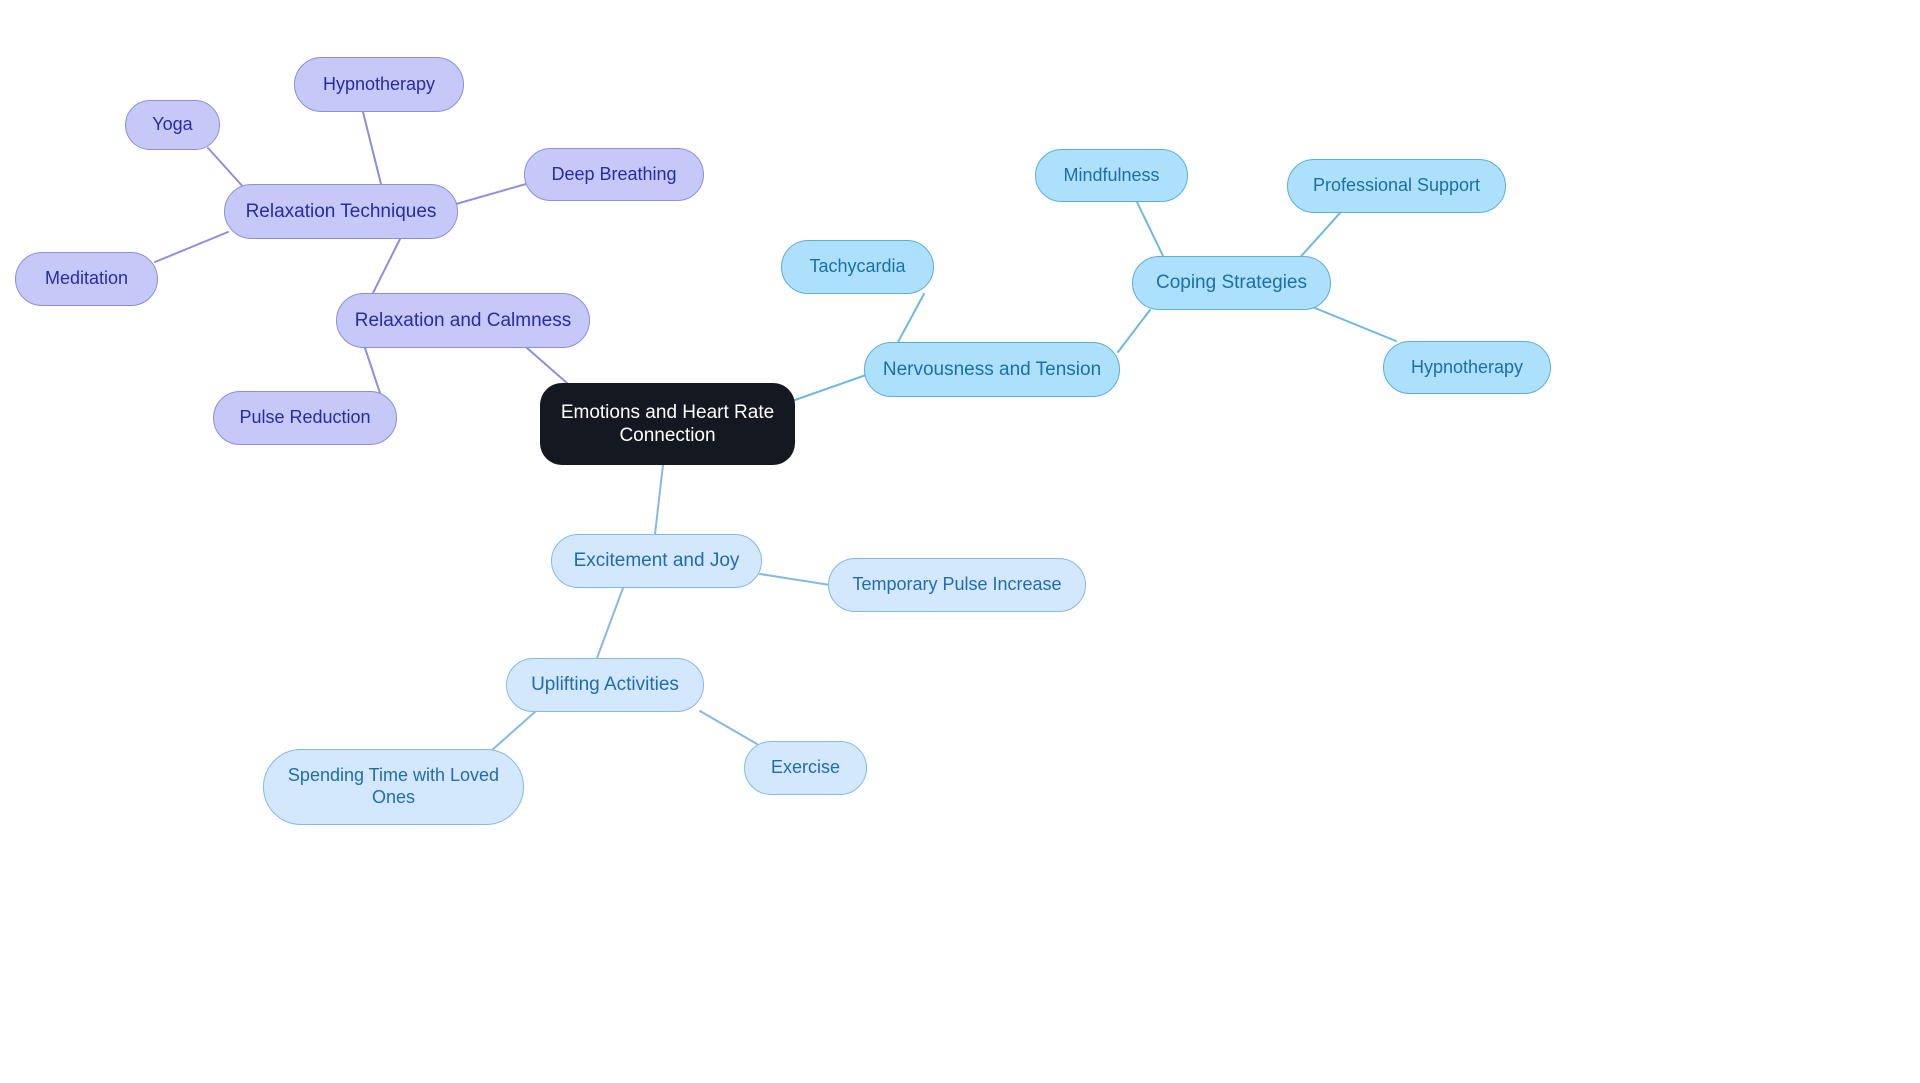 This screenshot has height=1083, width=1920. Describe the element at coordinates (659, 499) in the screenshot. I see `edge-root-to-excitement-and-joy` at that location.